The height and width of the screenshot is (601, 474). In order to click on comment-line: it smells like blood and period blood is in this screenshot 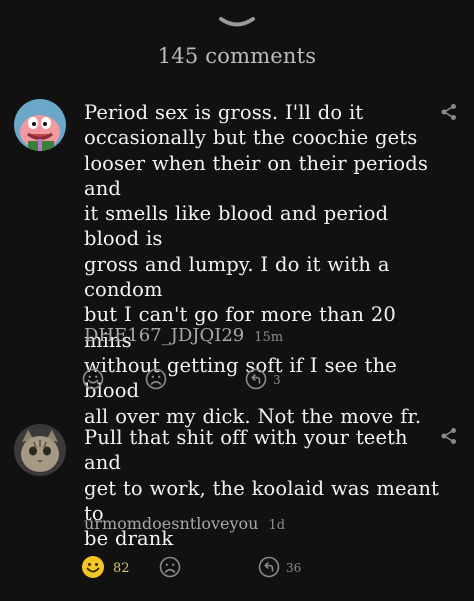, I will do `click(236, 226)`.